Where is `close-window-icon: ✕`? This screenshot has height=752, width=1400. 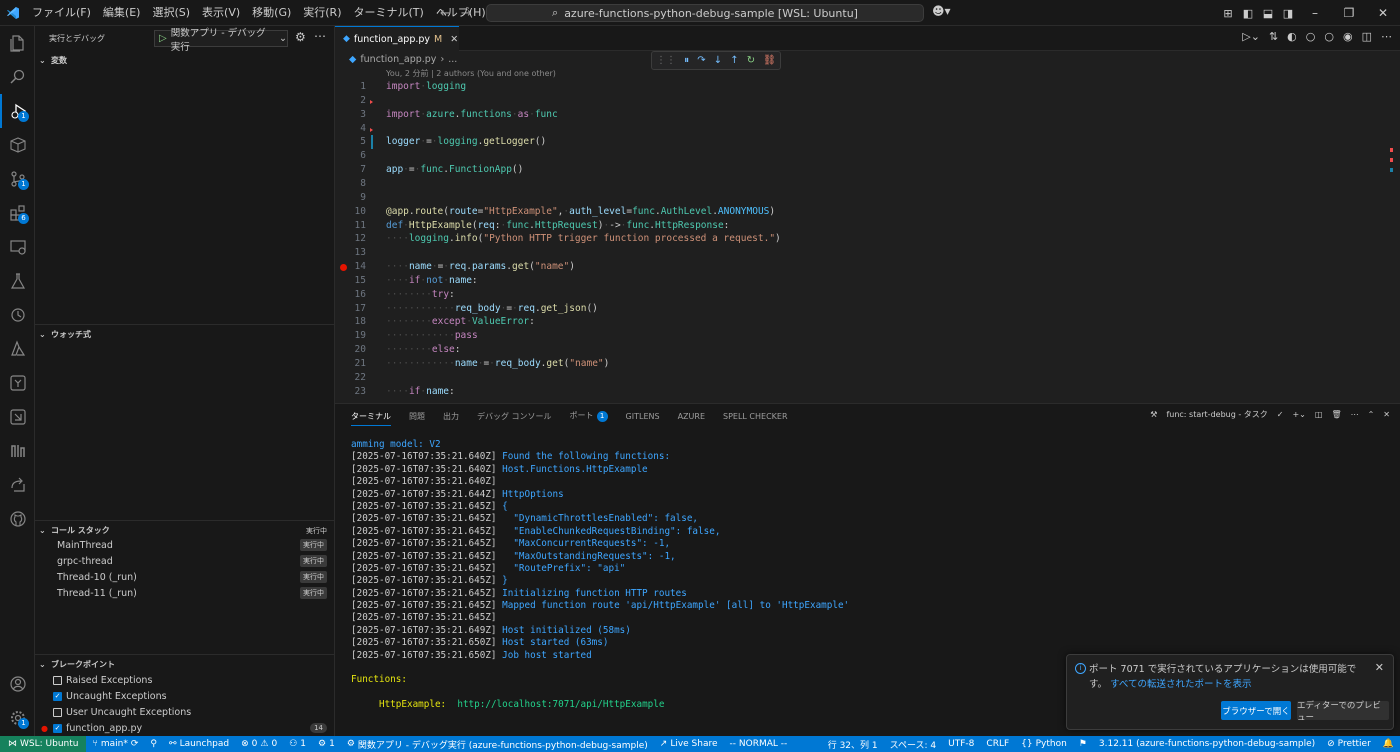 close-window-icon: ✕ is located at coordinates (1383, 13).